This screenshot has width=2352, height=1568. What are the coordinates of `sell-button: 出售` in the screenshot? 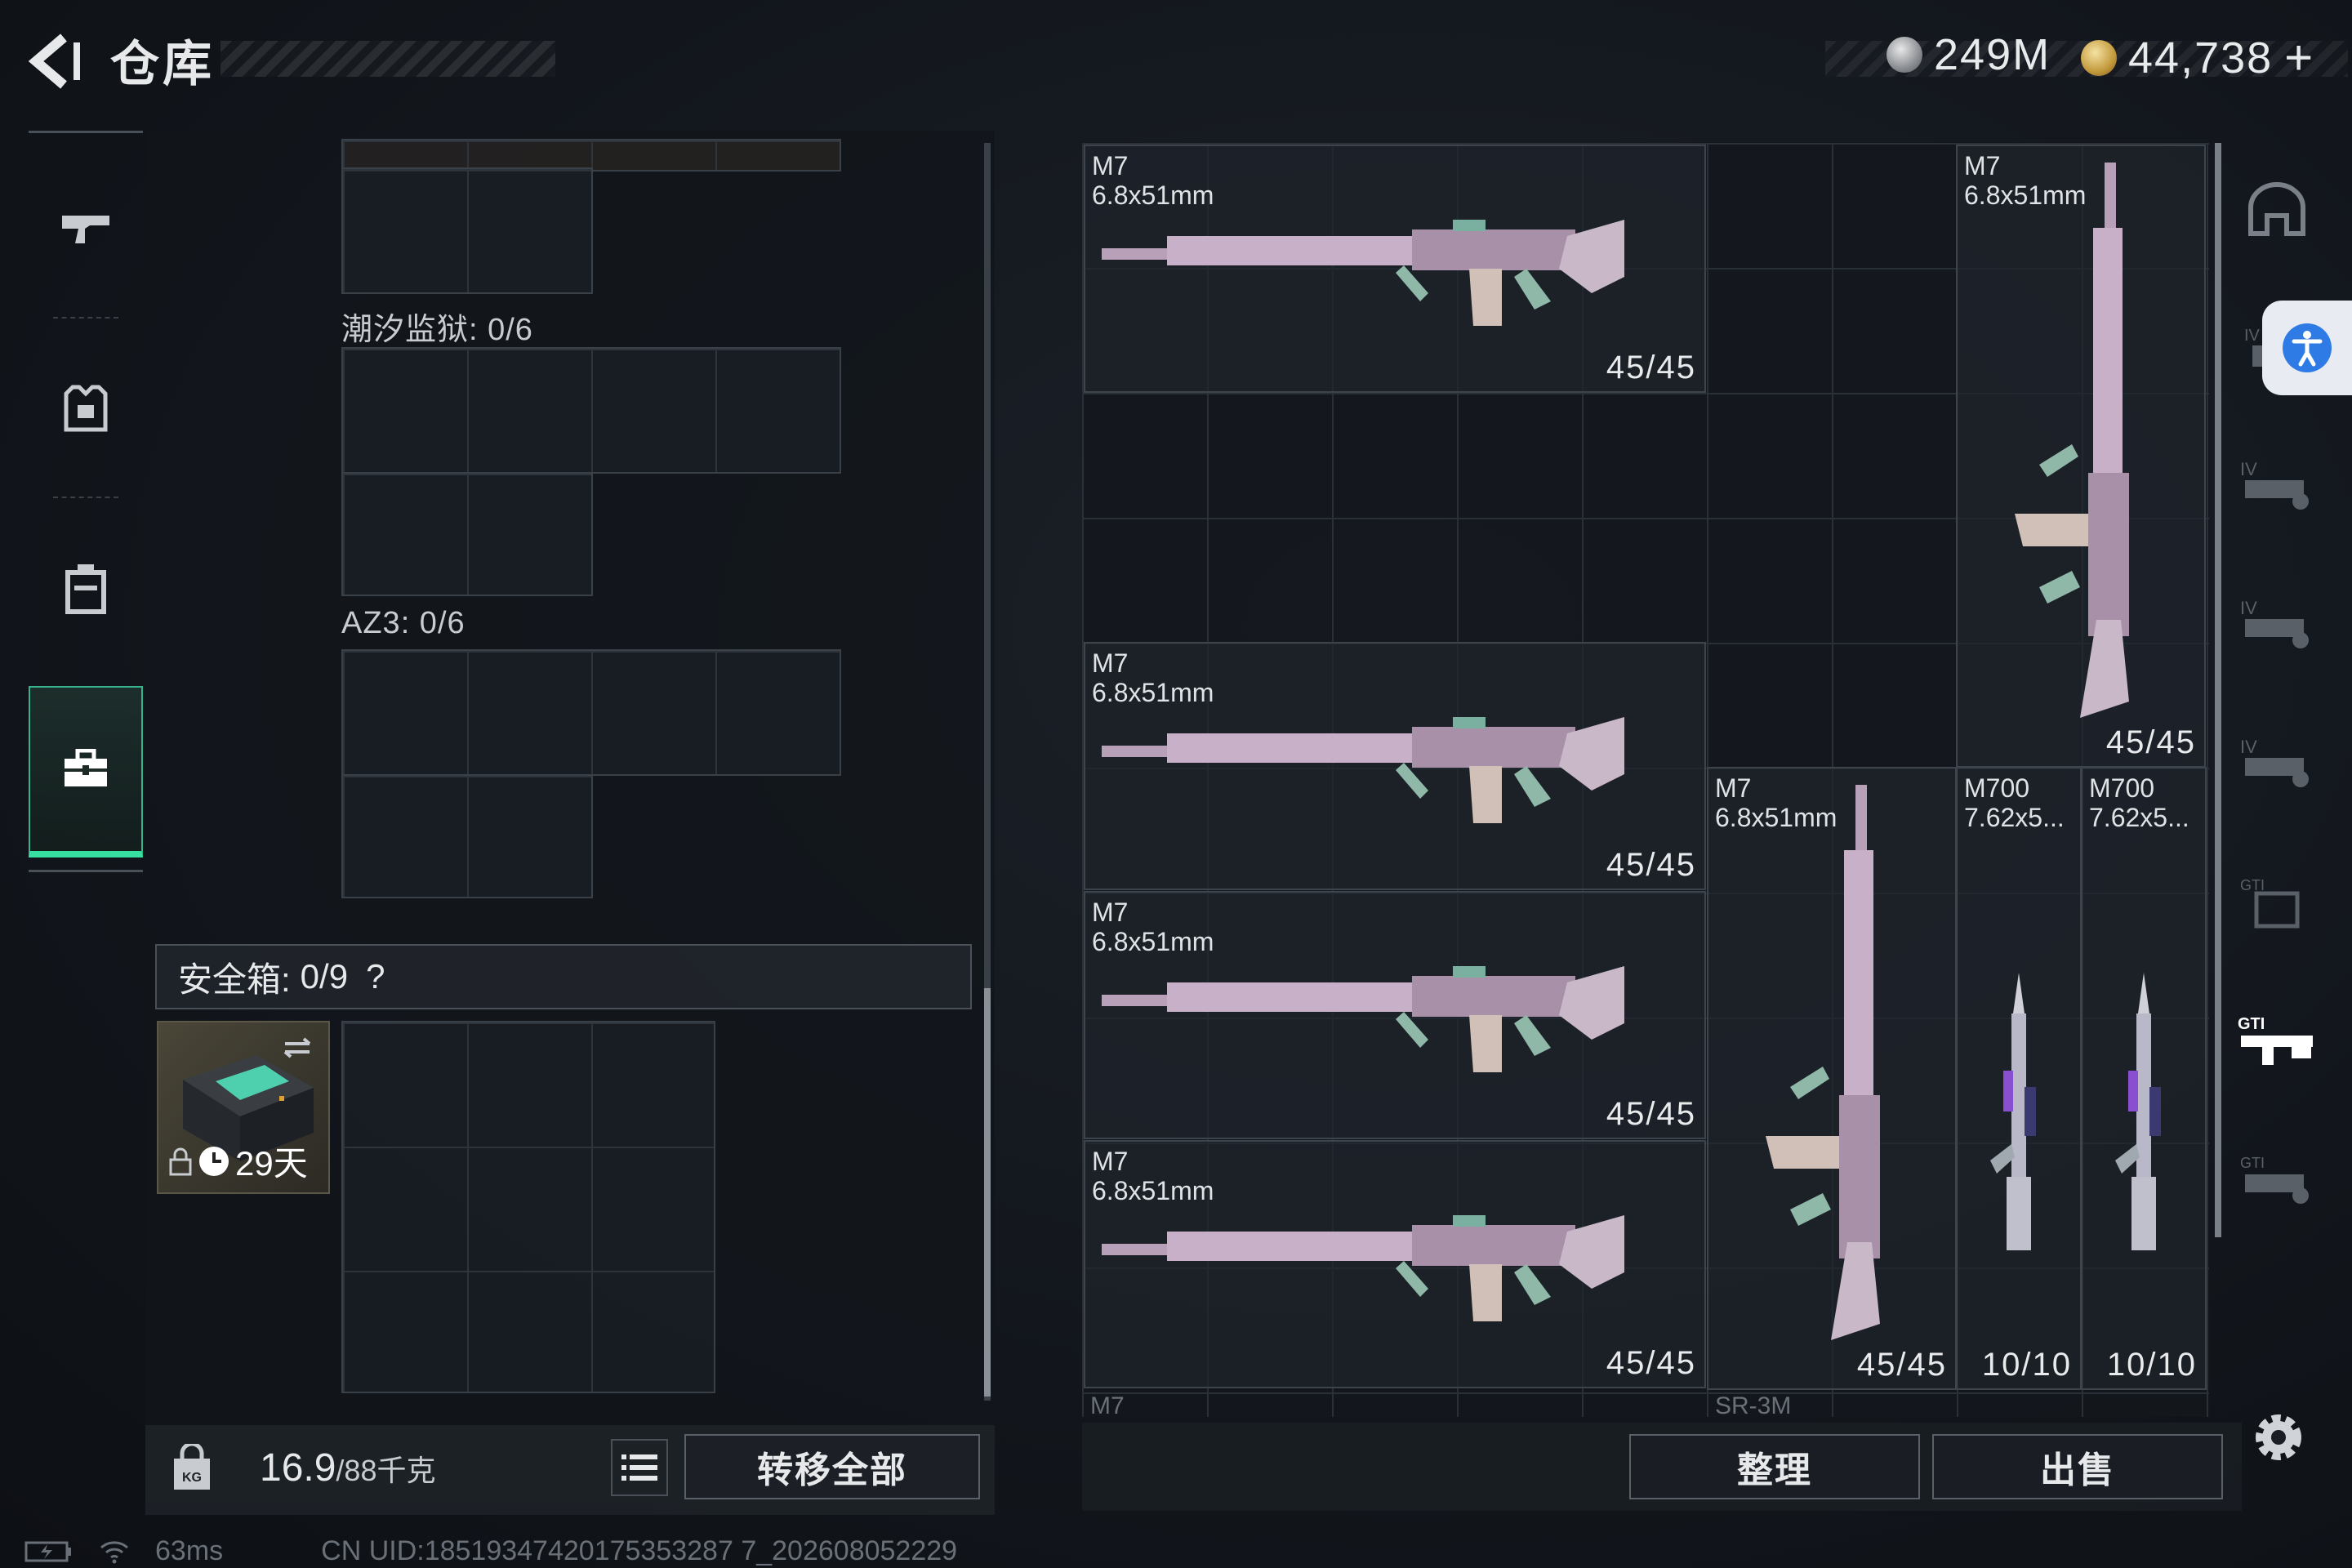 It's located at (2077, 1466).